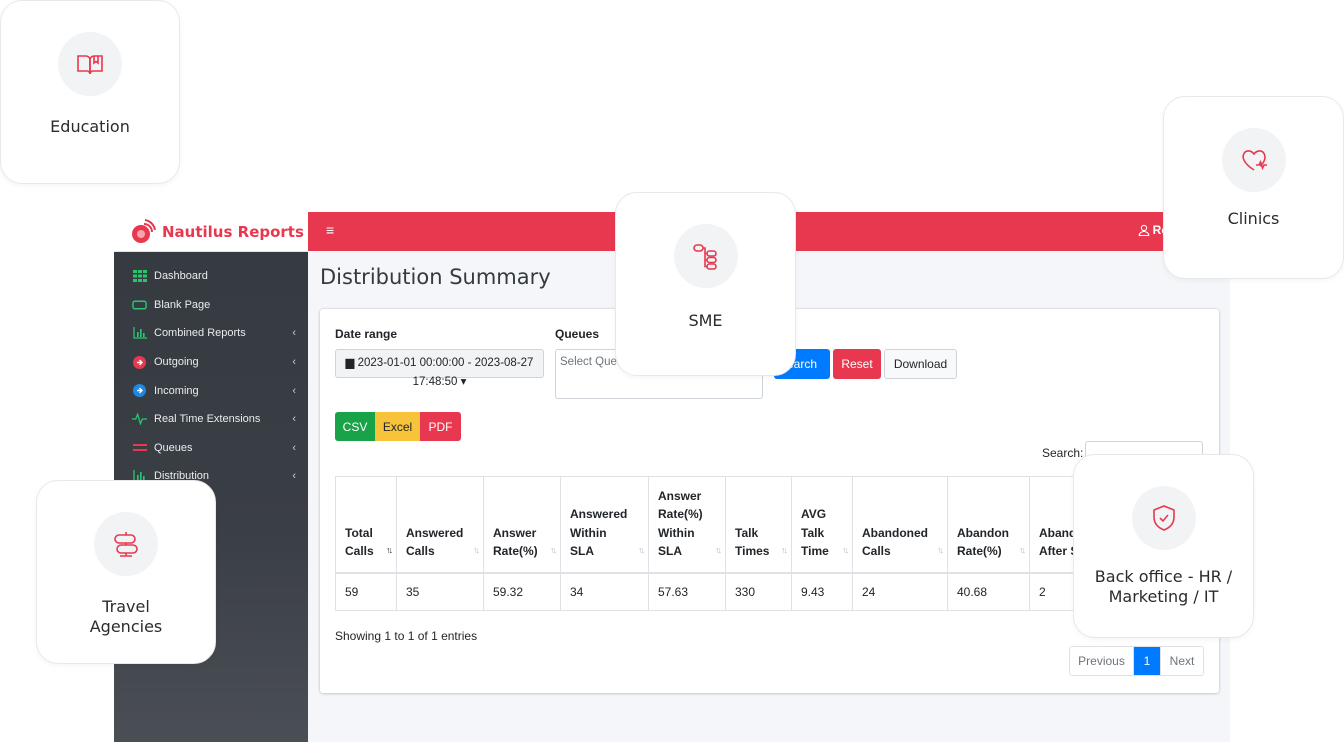  What do you see at coordinates (676, 532) in the screenshot?
I see `column-header-text: Within` at bounding box center [676, 532].